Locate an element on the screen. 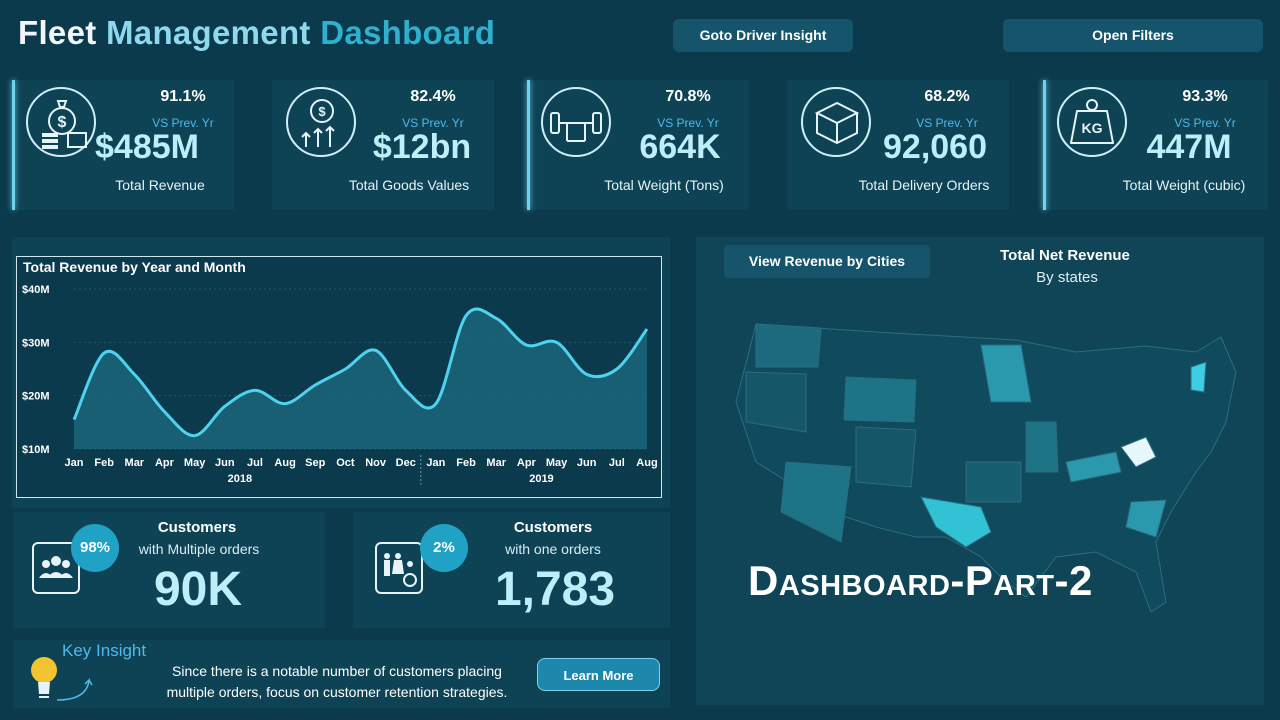  x-tick-label: Nov is located at coordinates (376, 463).